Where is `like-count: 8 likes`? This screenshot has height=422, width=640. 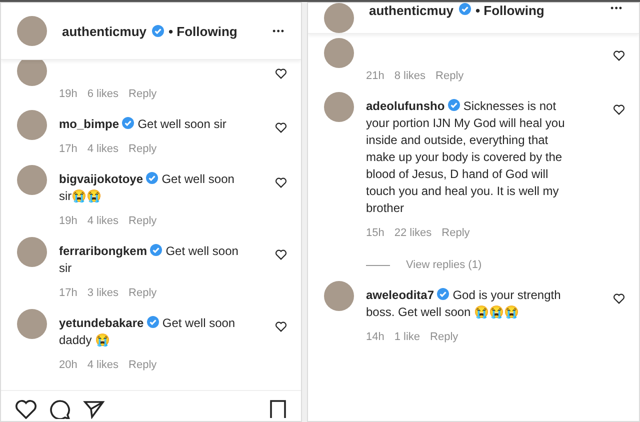 like-count: 8 likes is located at coordinates (410, 76).